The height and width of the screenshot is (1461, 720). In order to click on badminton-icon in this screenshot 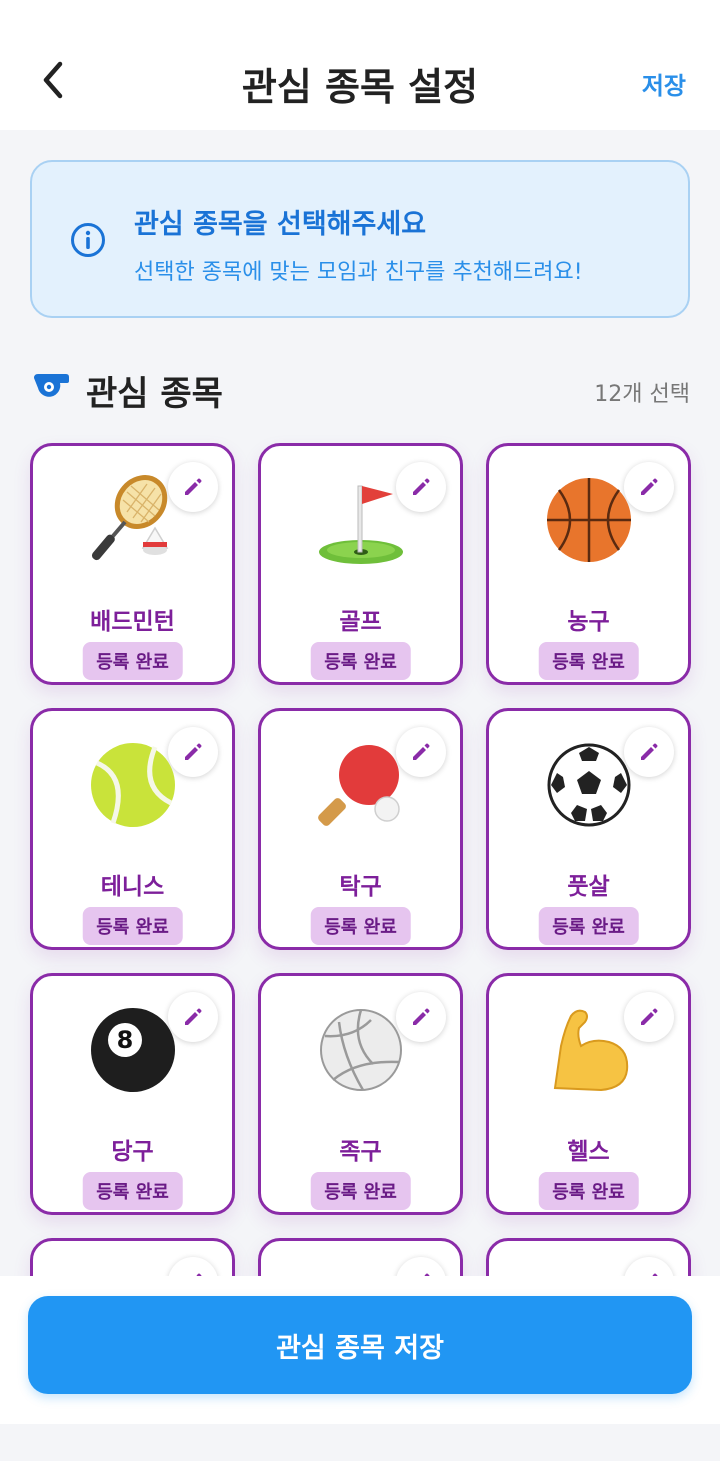, I will do `click(133, 520)`.